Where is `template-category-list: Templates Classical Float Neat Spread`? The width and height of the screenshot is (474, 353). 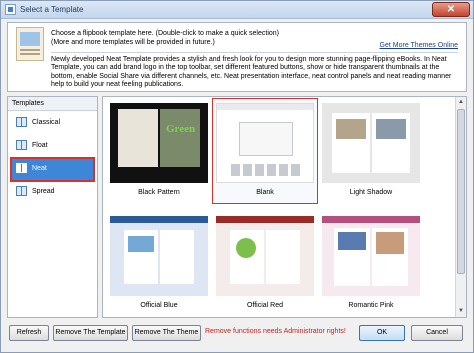 template-category-list: Templates Classical Float Neat Spread is located at coordinates (52, 207).